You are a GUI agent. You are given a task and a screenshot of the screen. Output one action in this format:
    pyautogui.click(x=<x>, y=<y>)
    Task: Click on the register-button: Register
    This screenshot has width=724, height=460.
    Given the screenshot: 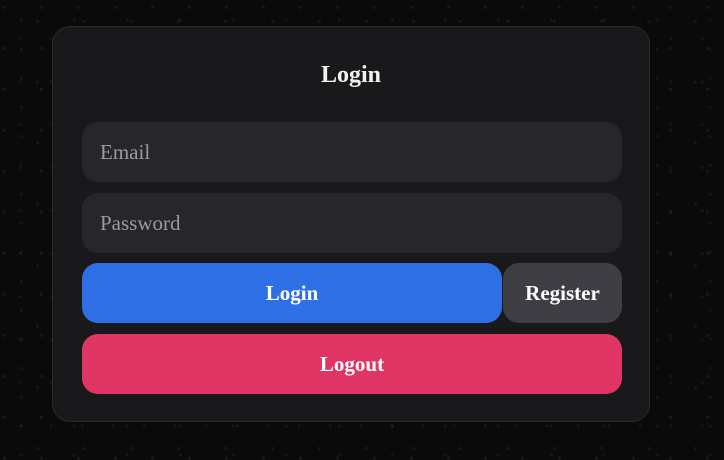 What is the action you would take?
    pyautogui.click(x=562, y=293)
    